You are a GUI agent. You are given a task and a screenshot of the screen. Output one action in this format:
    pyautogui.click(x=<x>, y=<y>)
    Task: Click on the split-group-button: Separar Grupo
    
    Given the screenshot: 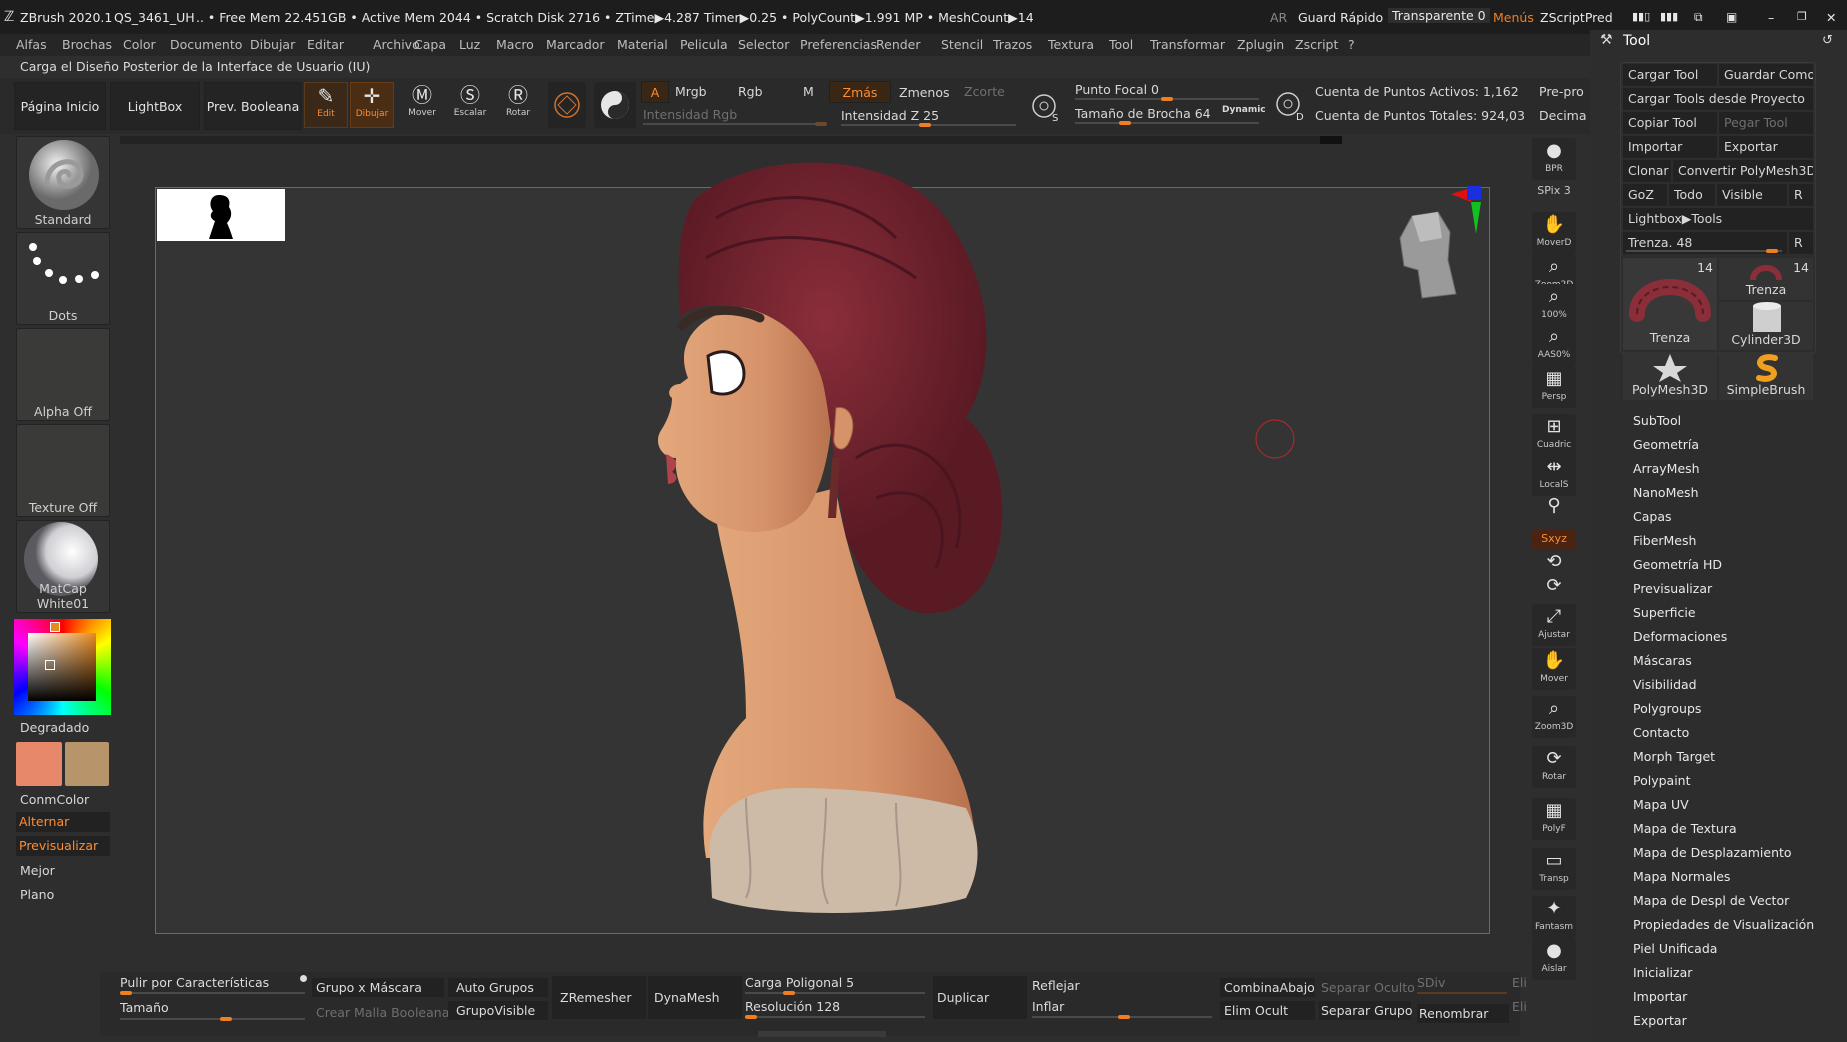 What is the action you would take?
    pyautogui.click(x=1365, y=1010)
    